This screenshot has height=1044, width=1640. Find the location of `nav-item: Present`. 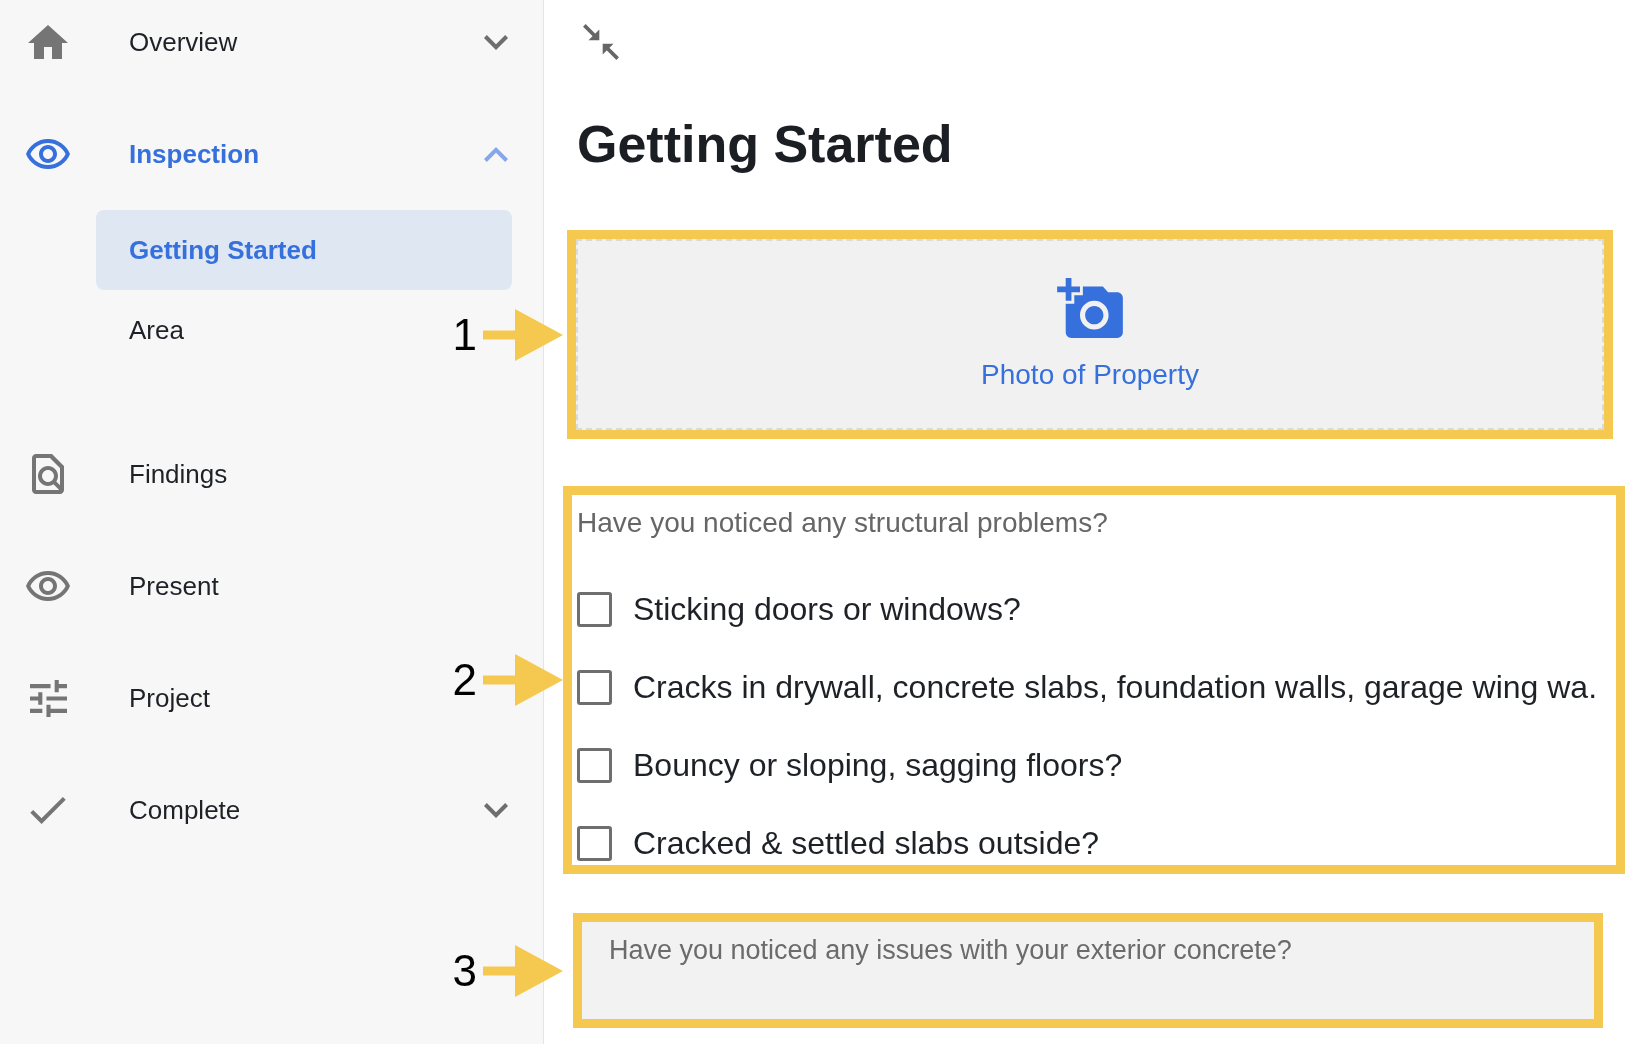

nav-item: Present is located at coordinates (266, 586).